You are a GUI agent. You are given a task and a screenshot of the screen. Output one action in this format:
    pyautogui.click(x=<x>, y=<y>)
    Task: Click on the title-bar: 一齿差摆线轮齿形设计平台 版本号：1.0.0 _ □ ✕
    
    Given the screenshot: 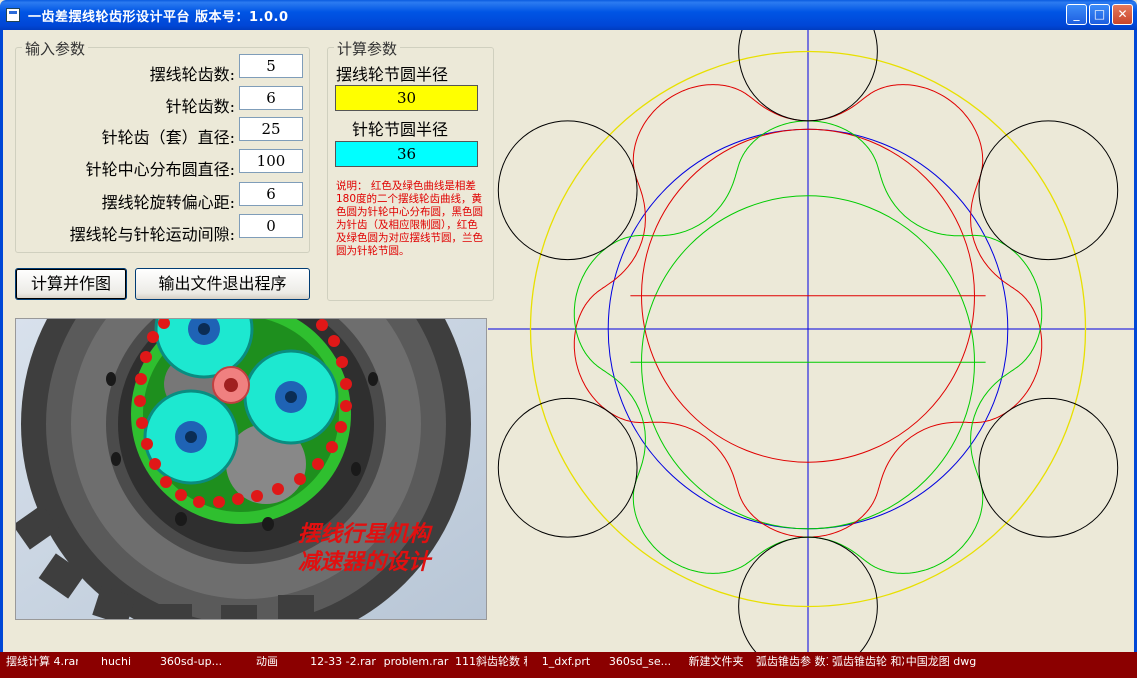 What is the action you would take?
    pyautogui.click(x=568, y=15)
    